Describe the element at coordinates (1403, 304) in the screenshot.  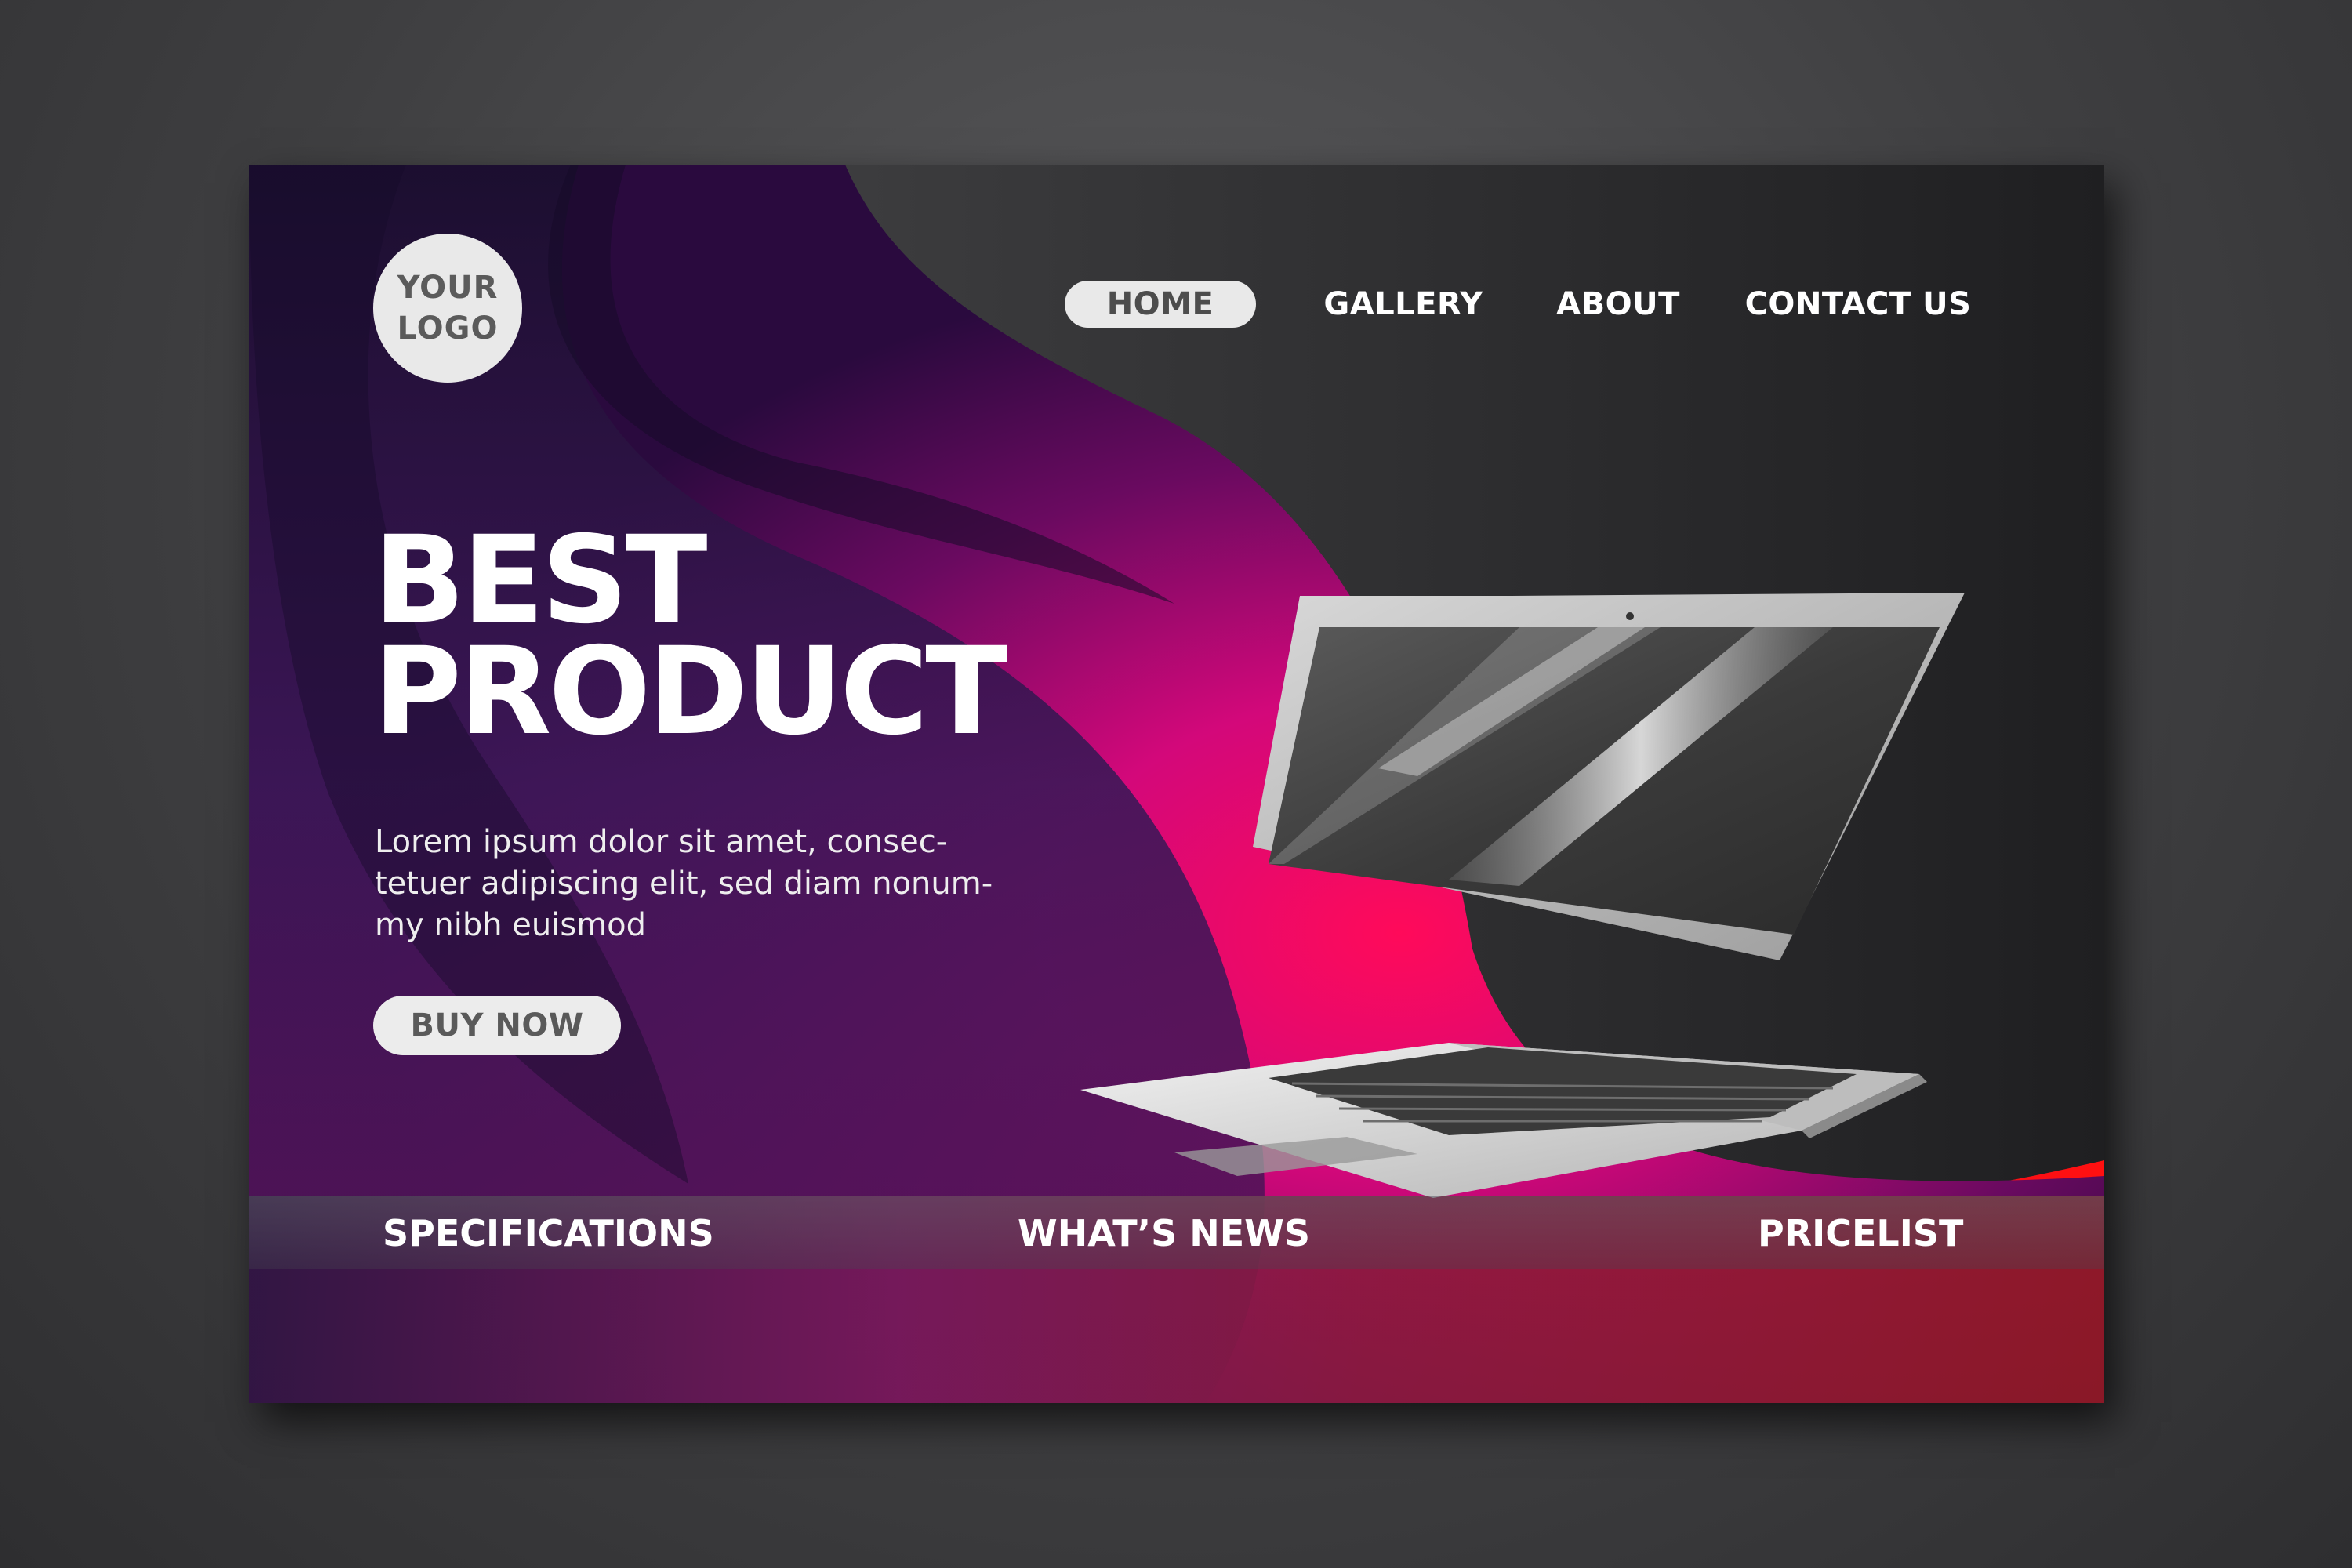
I see `nav-gallery: GALLERY` at that location.